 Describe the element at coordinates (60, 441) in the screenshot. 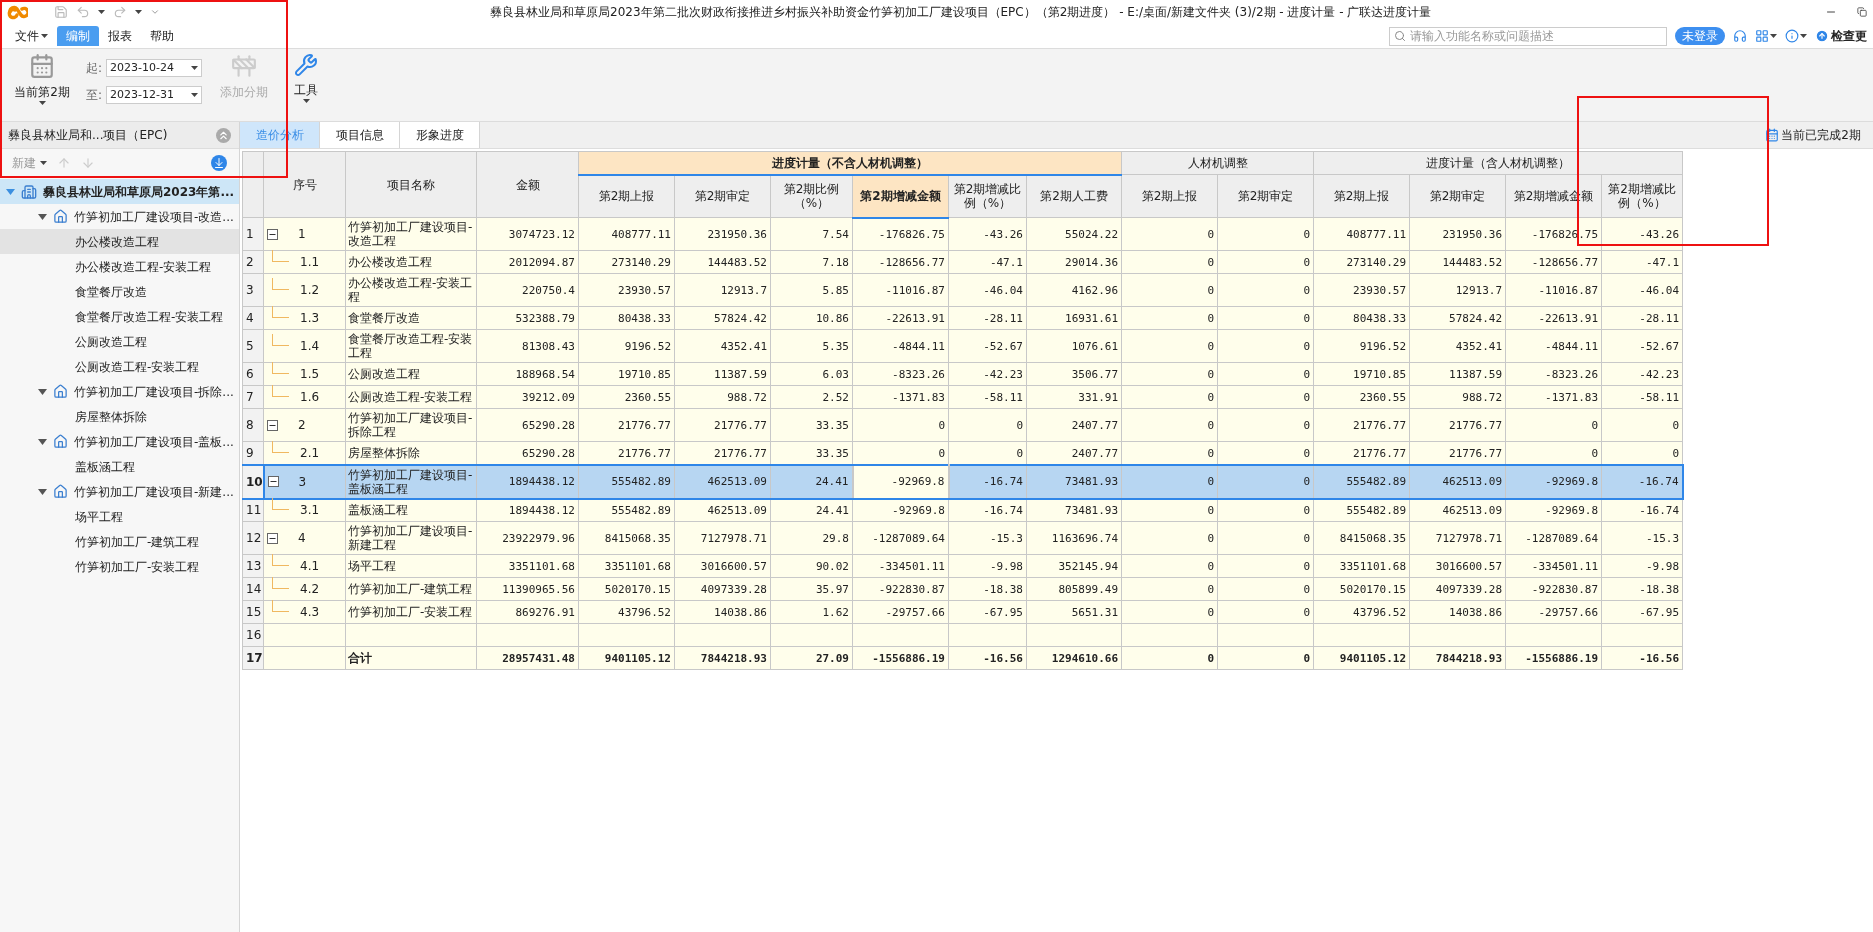

I see `house-icon` at that location.